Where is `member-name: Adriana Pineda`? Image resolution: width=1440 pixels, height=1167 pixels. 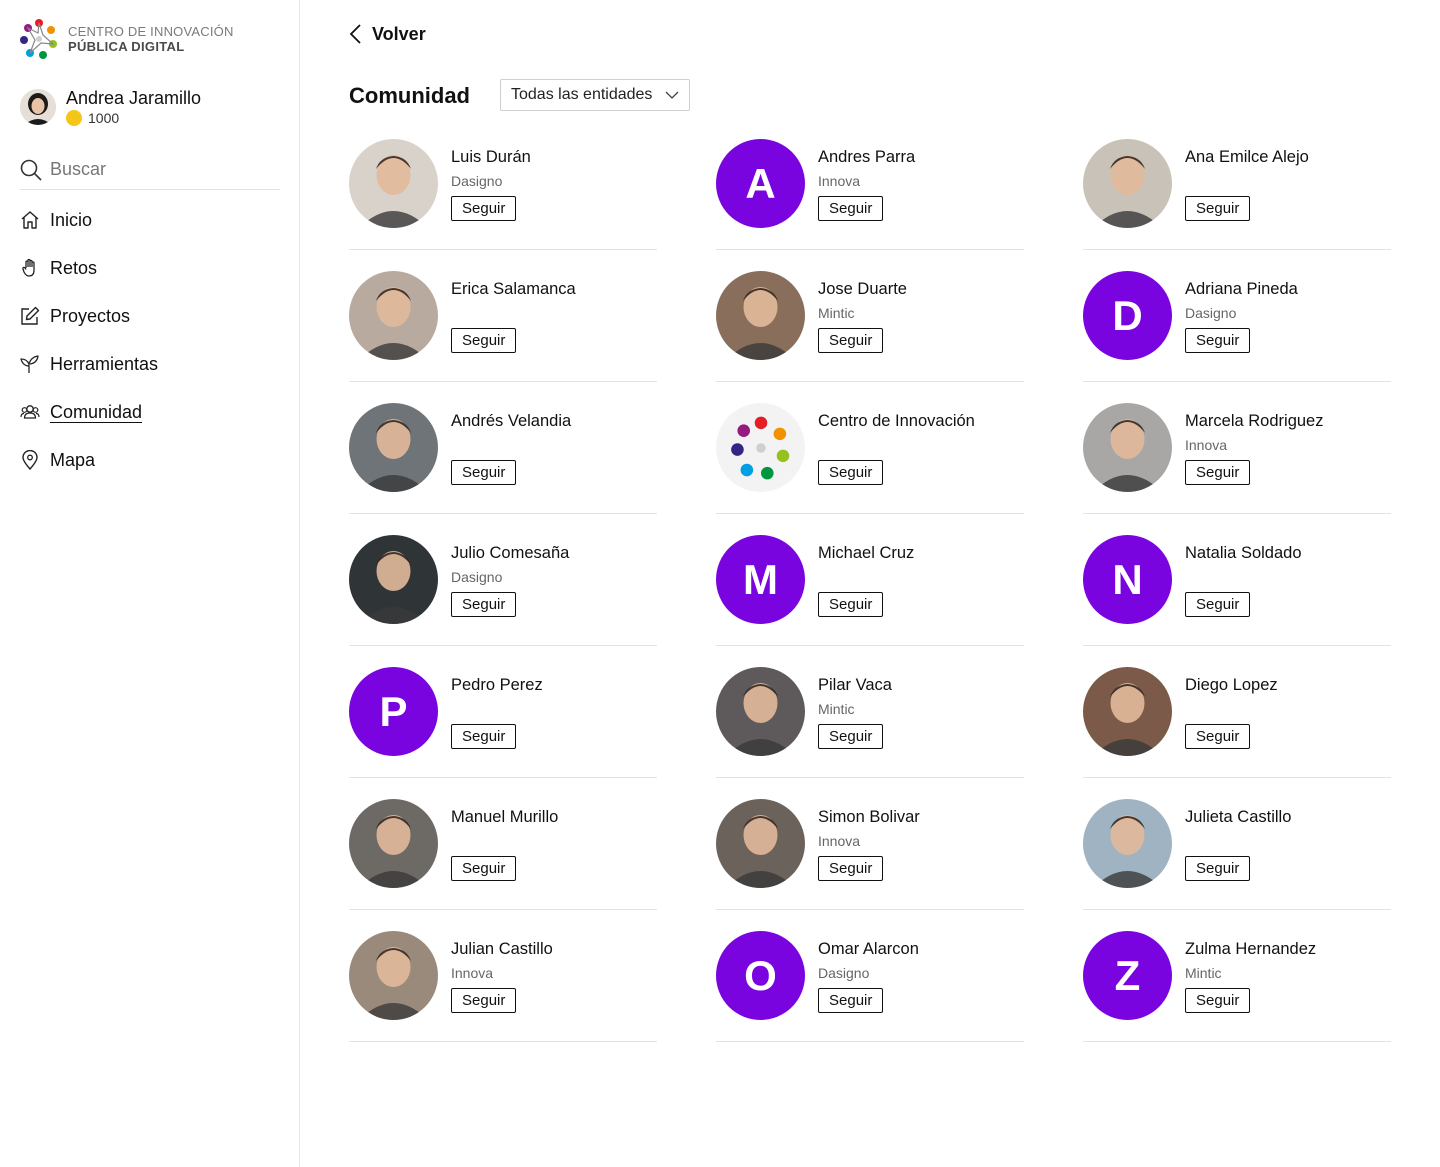 member-name: Adriana Pineda is located at coordinates (1241, 289).